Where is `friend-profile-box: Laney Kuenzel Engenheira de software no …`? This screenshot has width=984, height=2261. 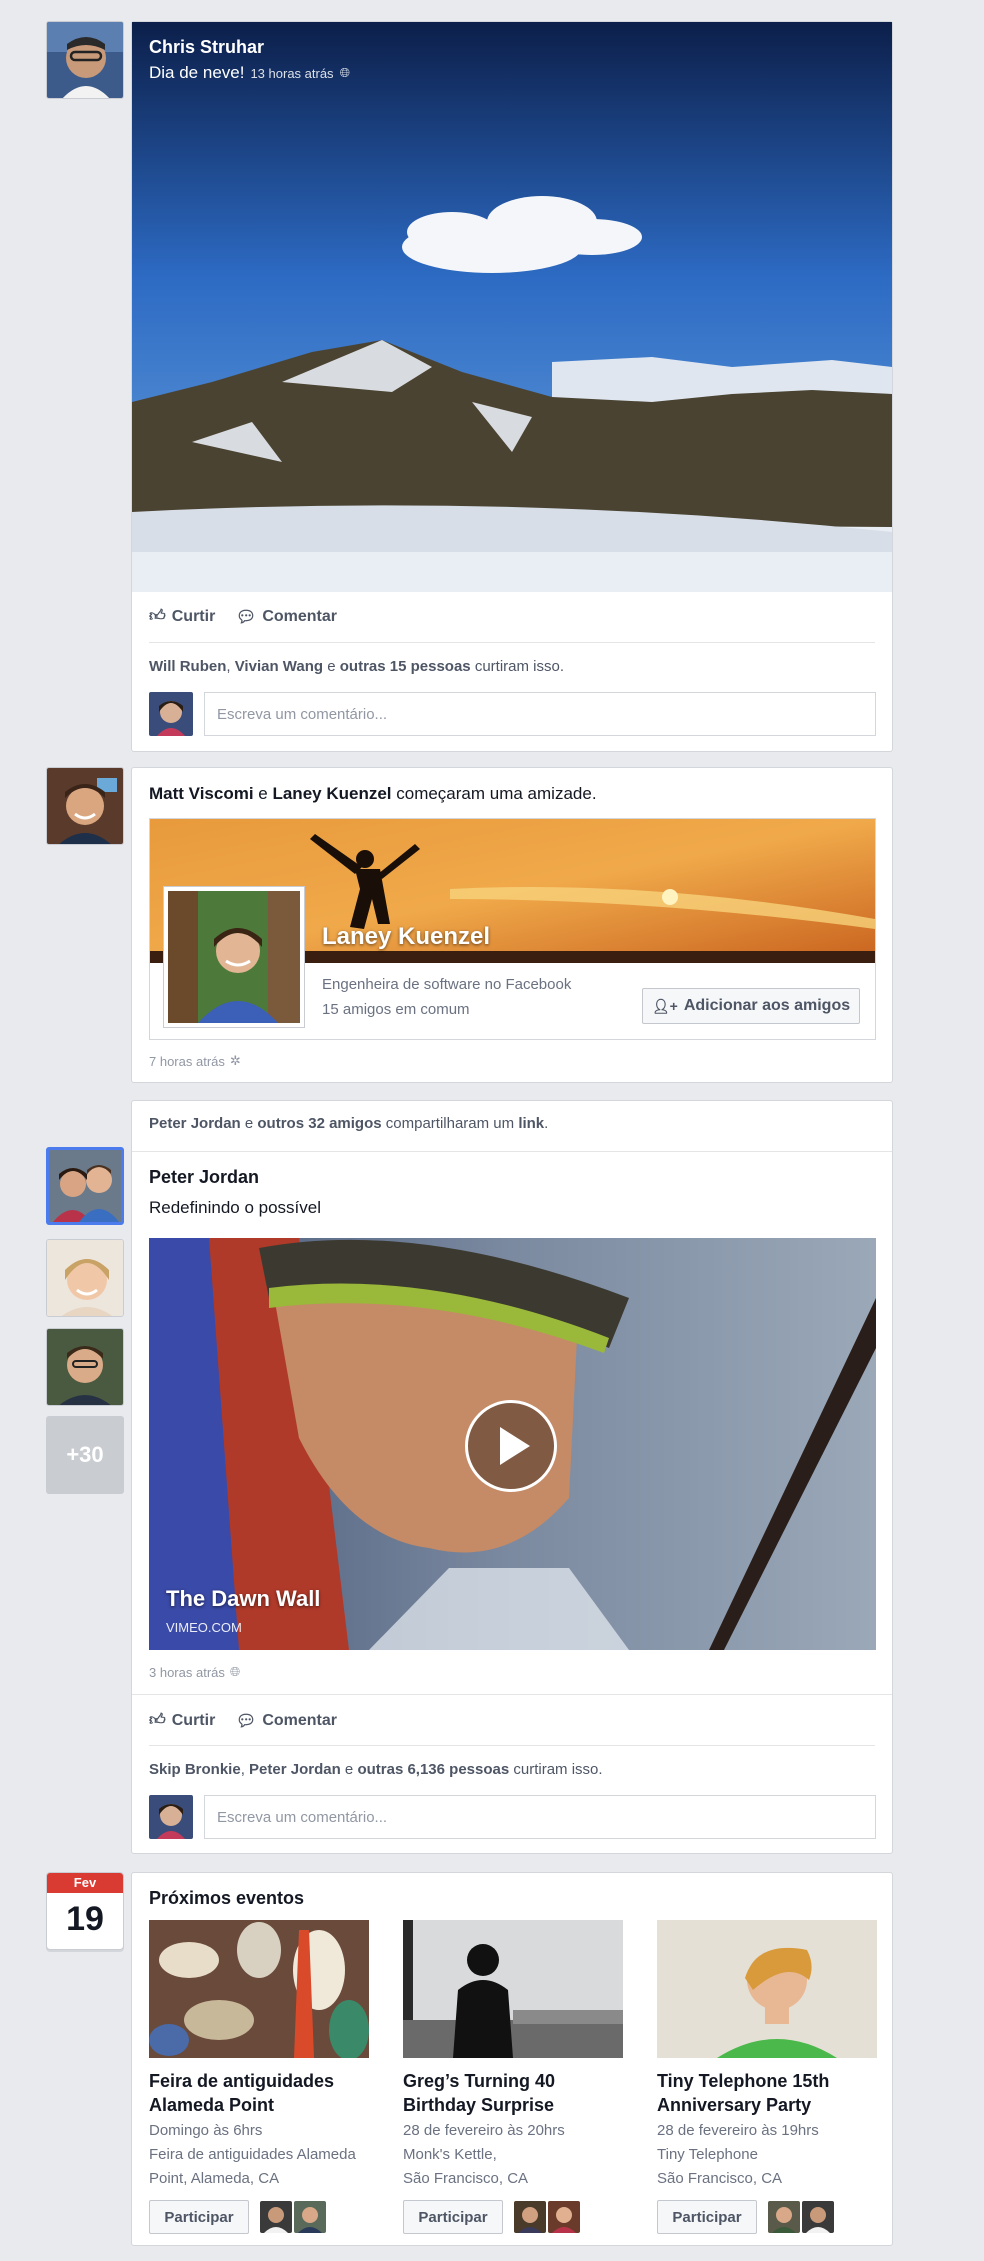
friend-profile-box: Laney Kuenzel Engenheira de software no … is located at coordinates (512, 929).